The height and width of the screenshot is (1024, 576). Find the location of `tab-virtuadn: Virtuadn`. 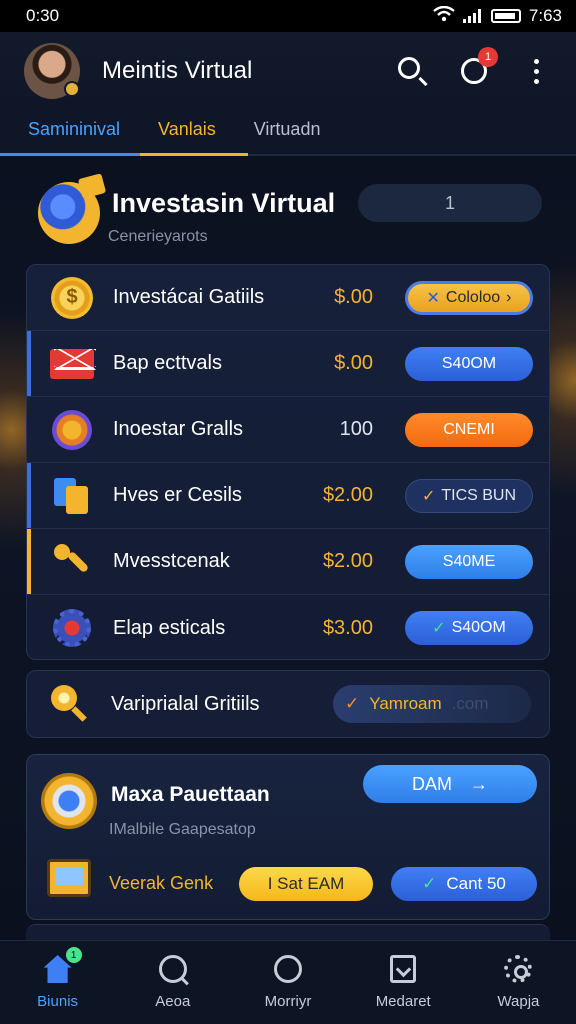

tab-virtuadn: Virtuadn is located at coordinates (287, 136).